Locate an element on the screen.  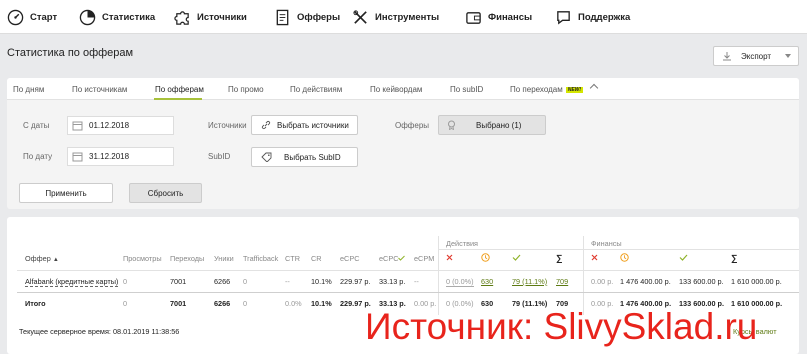
subid-label: SubID is located at coordinates (219, 156).